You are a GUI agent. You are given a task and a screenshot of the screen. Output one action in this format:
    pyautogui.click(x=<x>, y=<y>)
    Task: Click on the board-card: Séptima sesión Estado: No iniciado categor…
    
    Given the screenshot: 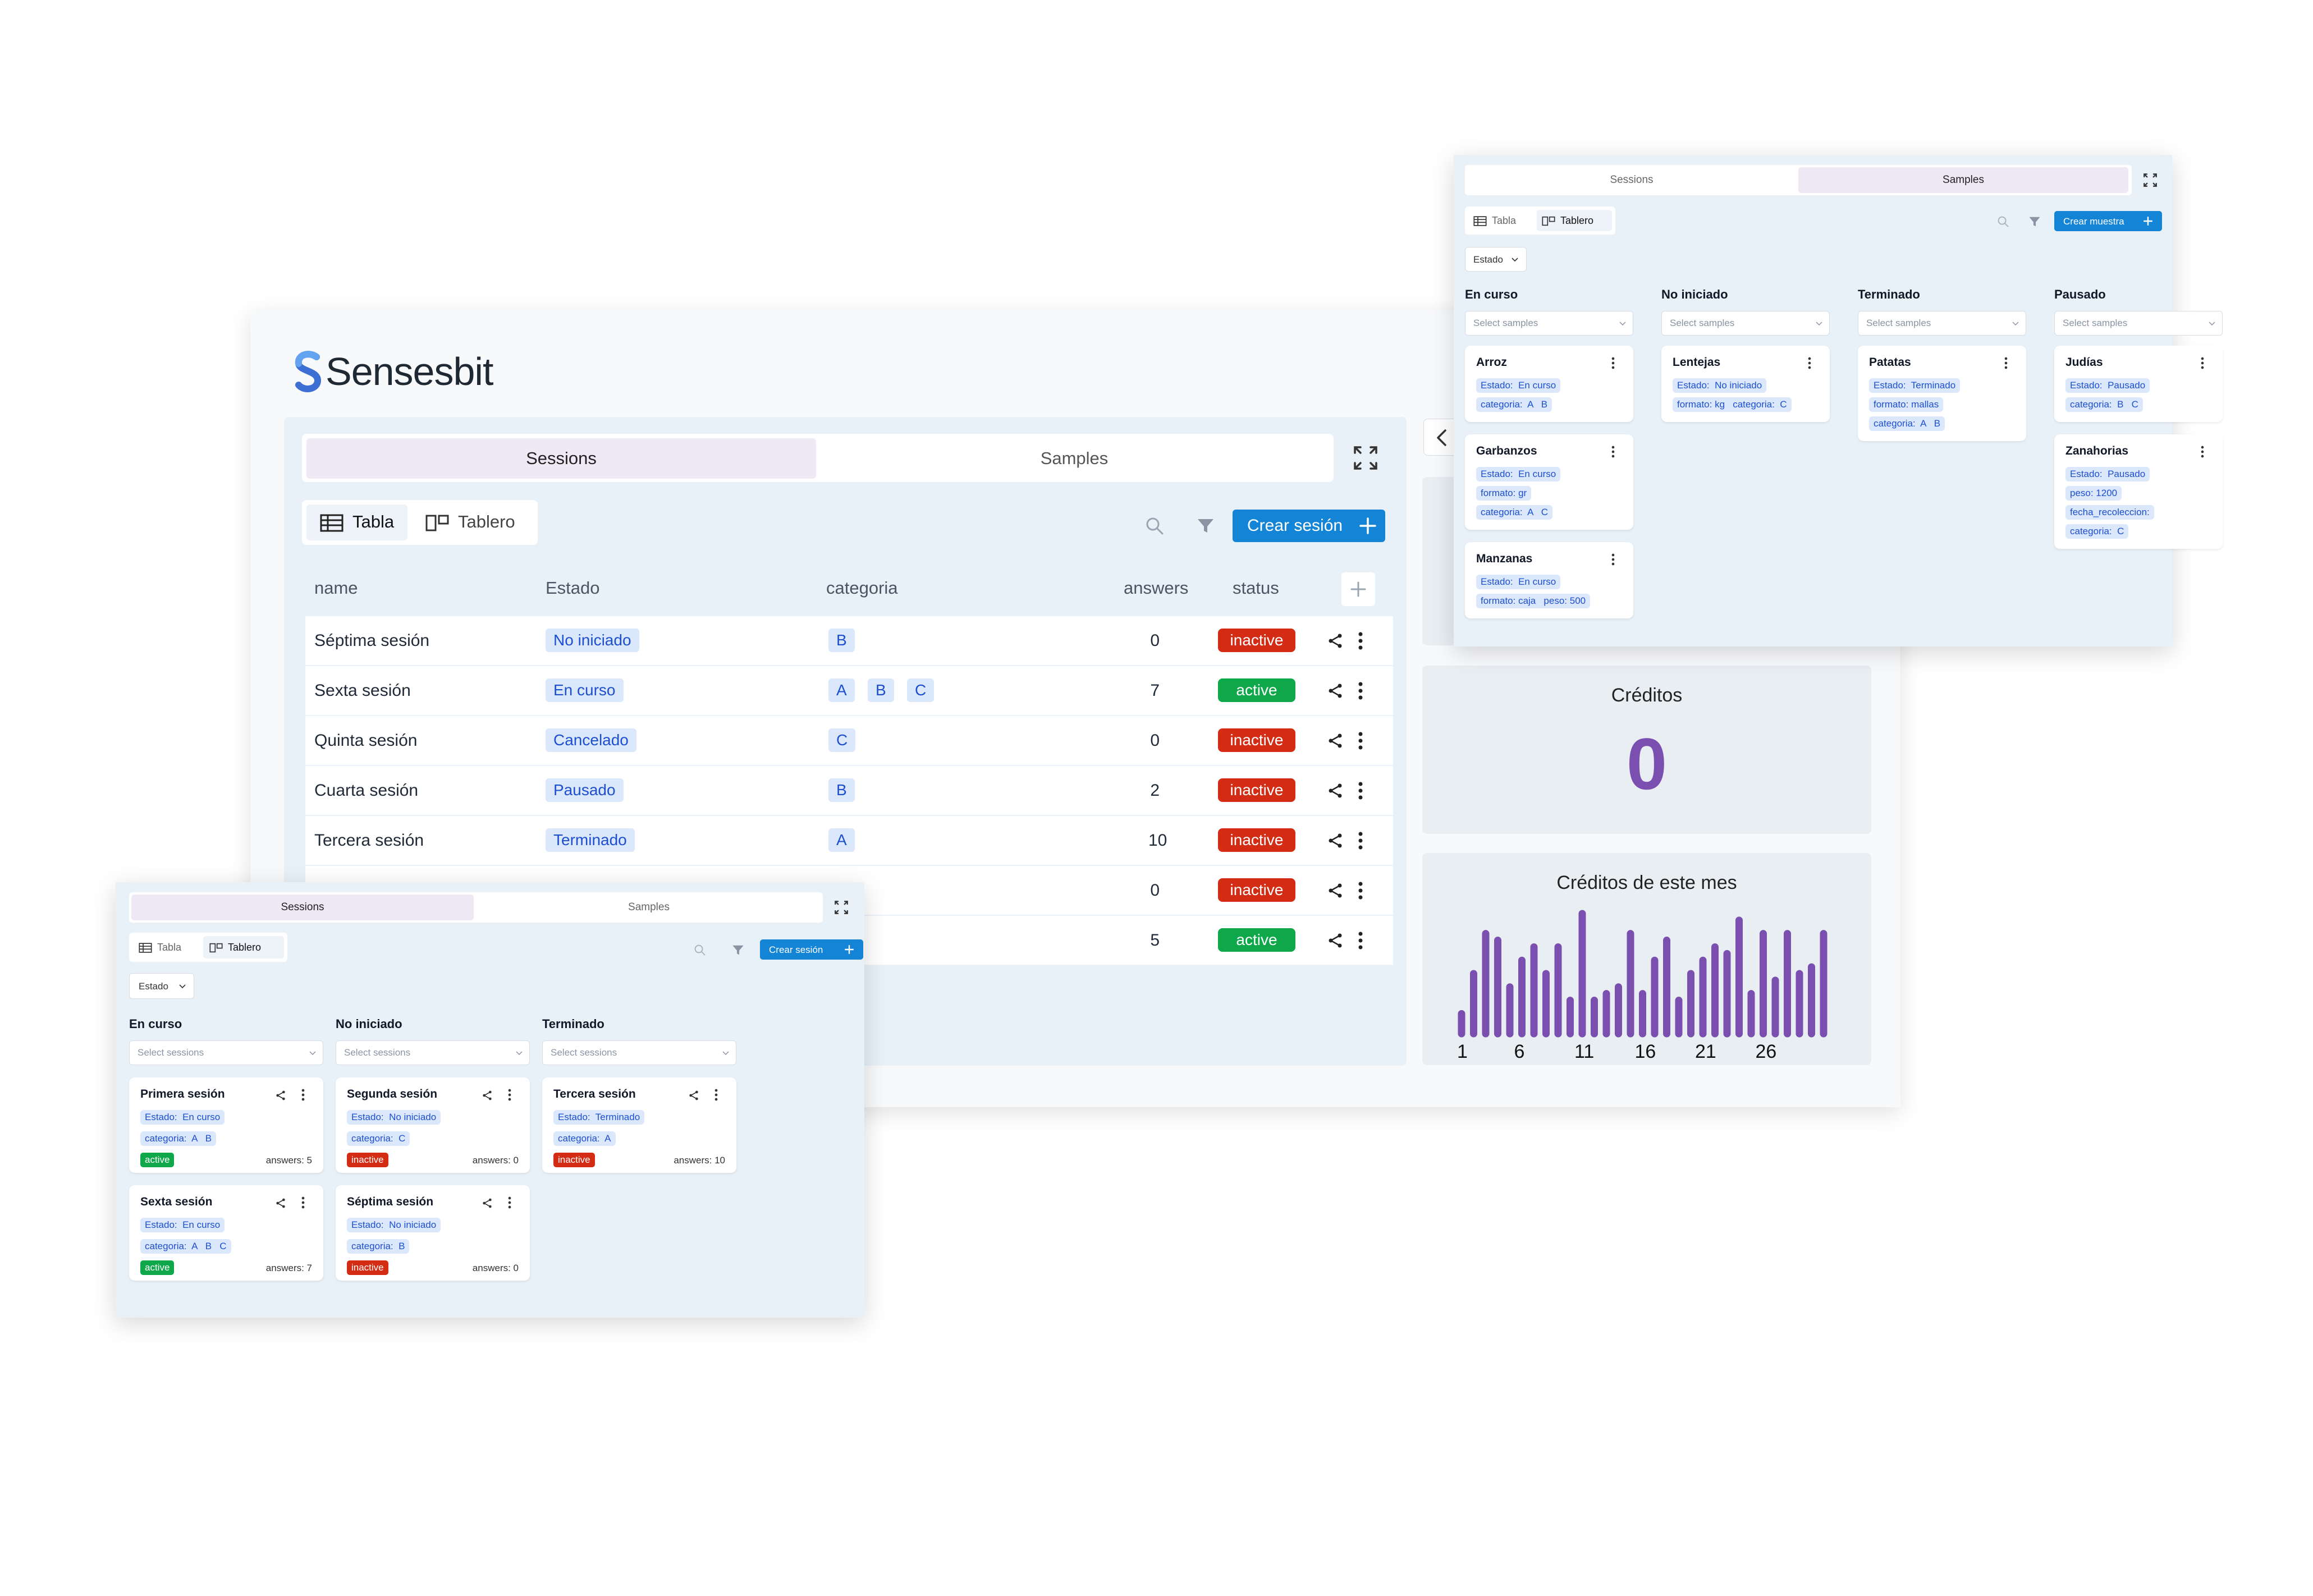 What is the action you would take?
    pyautogui.click(x=433, y=1233)
    